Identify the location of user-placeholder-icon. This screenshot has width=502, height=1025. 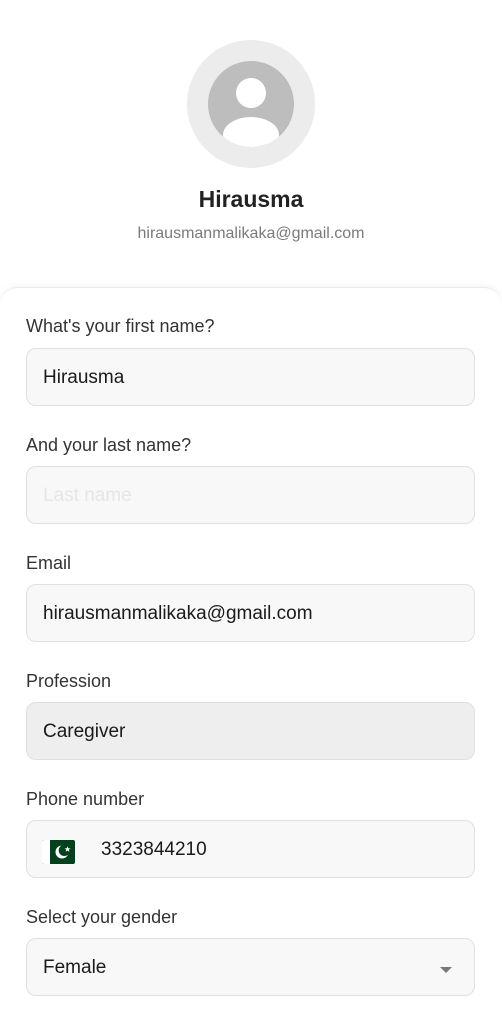
(251, 104).